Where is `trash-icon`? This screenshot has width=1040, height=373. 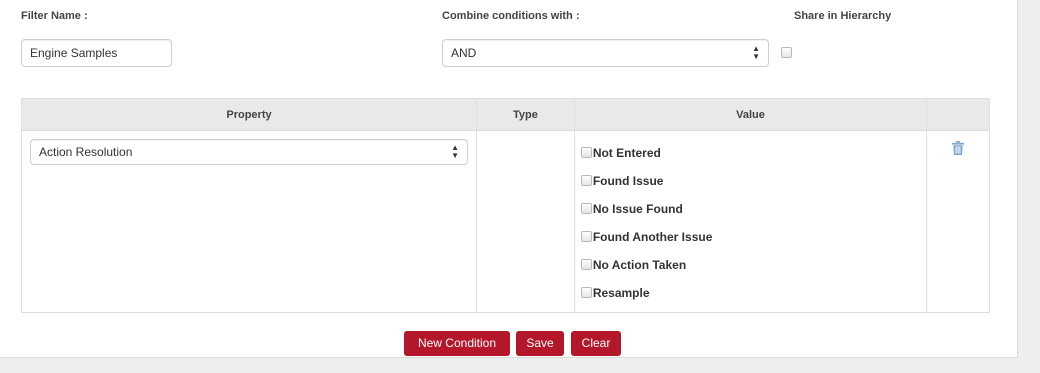 trash-icon is located at coordinates (958, 148).